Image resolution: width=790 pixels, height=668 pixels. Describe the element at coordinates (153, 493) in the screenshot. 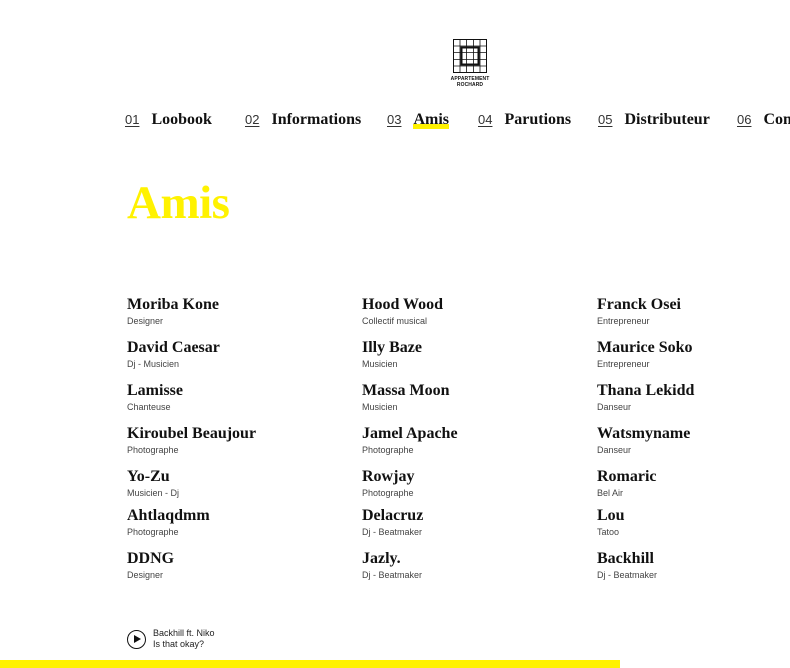

I see `friend-role: Musicien - Dj` at that location.